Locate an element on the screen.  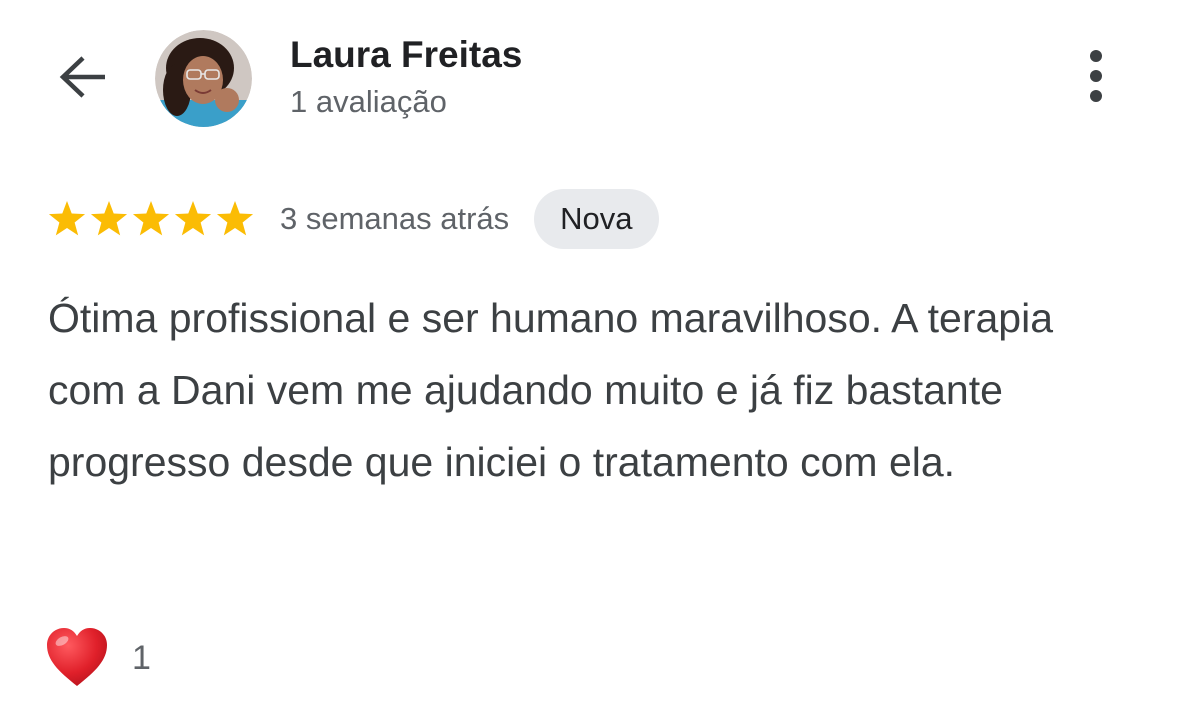
arrow-left-icon is located at coordinates (83, 79).